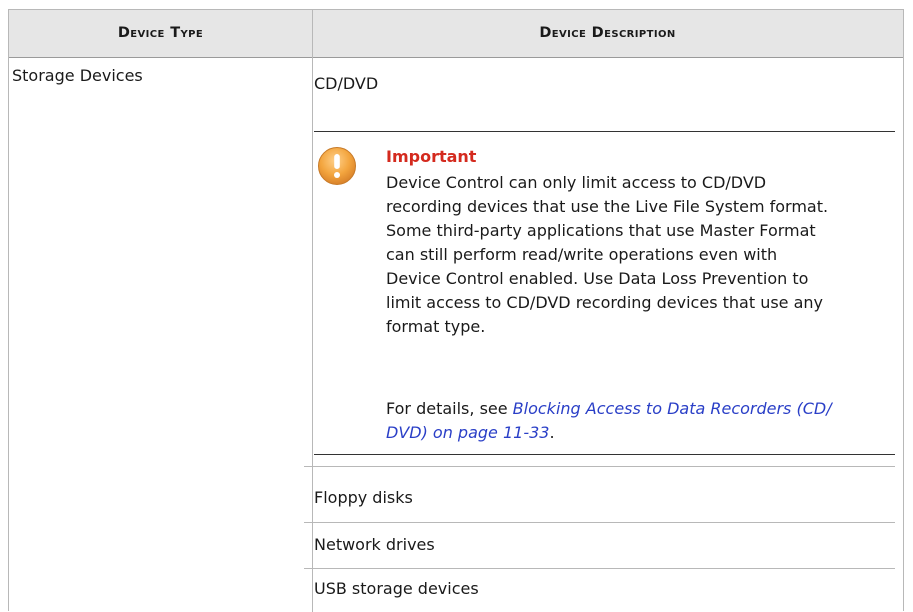 The width and height of the screenshot is (913, 612). Describe the element at coordinates (431, 156) in the screenshot. I see `note-title: Important` at that location.